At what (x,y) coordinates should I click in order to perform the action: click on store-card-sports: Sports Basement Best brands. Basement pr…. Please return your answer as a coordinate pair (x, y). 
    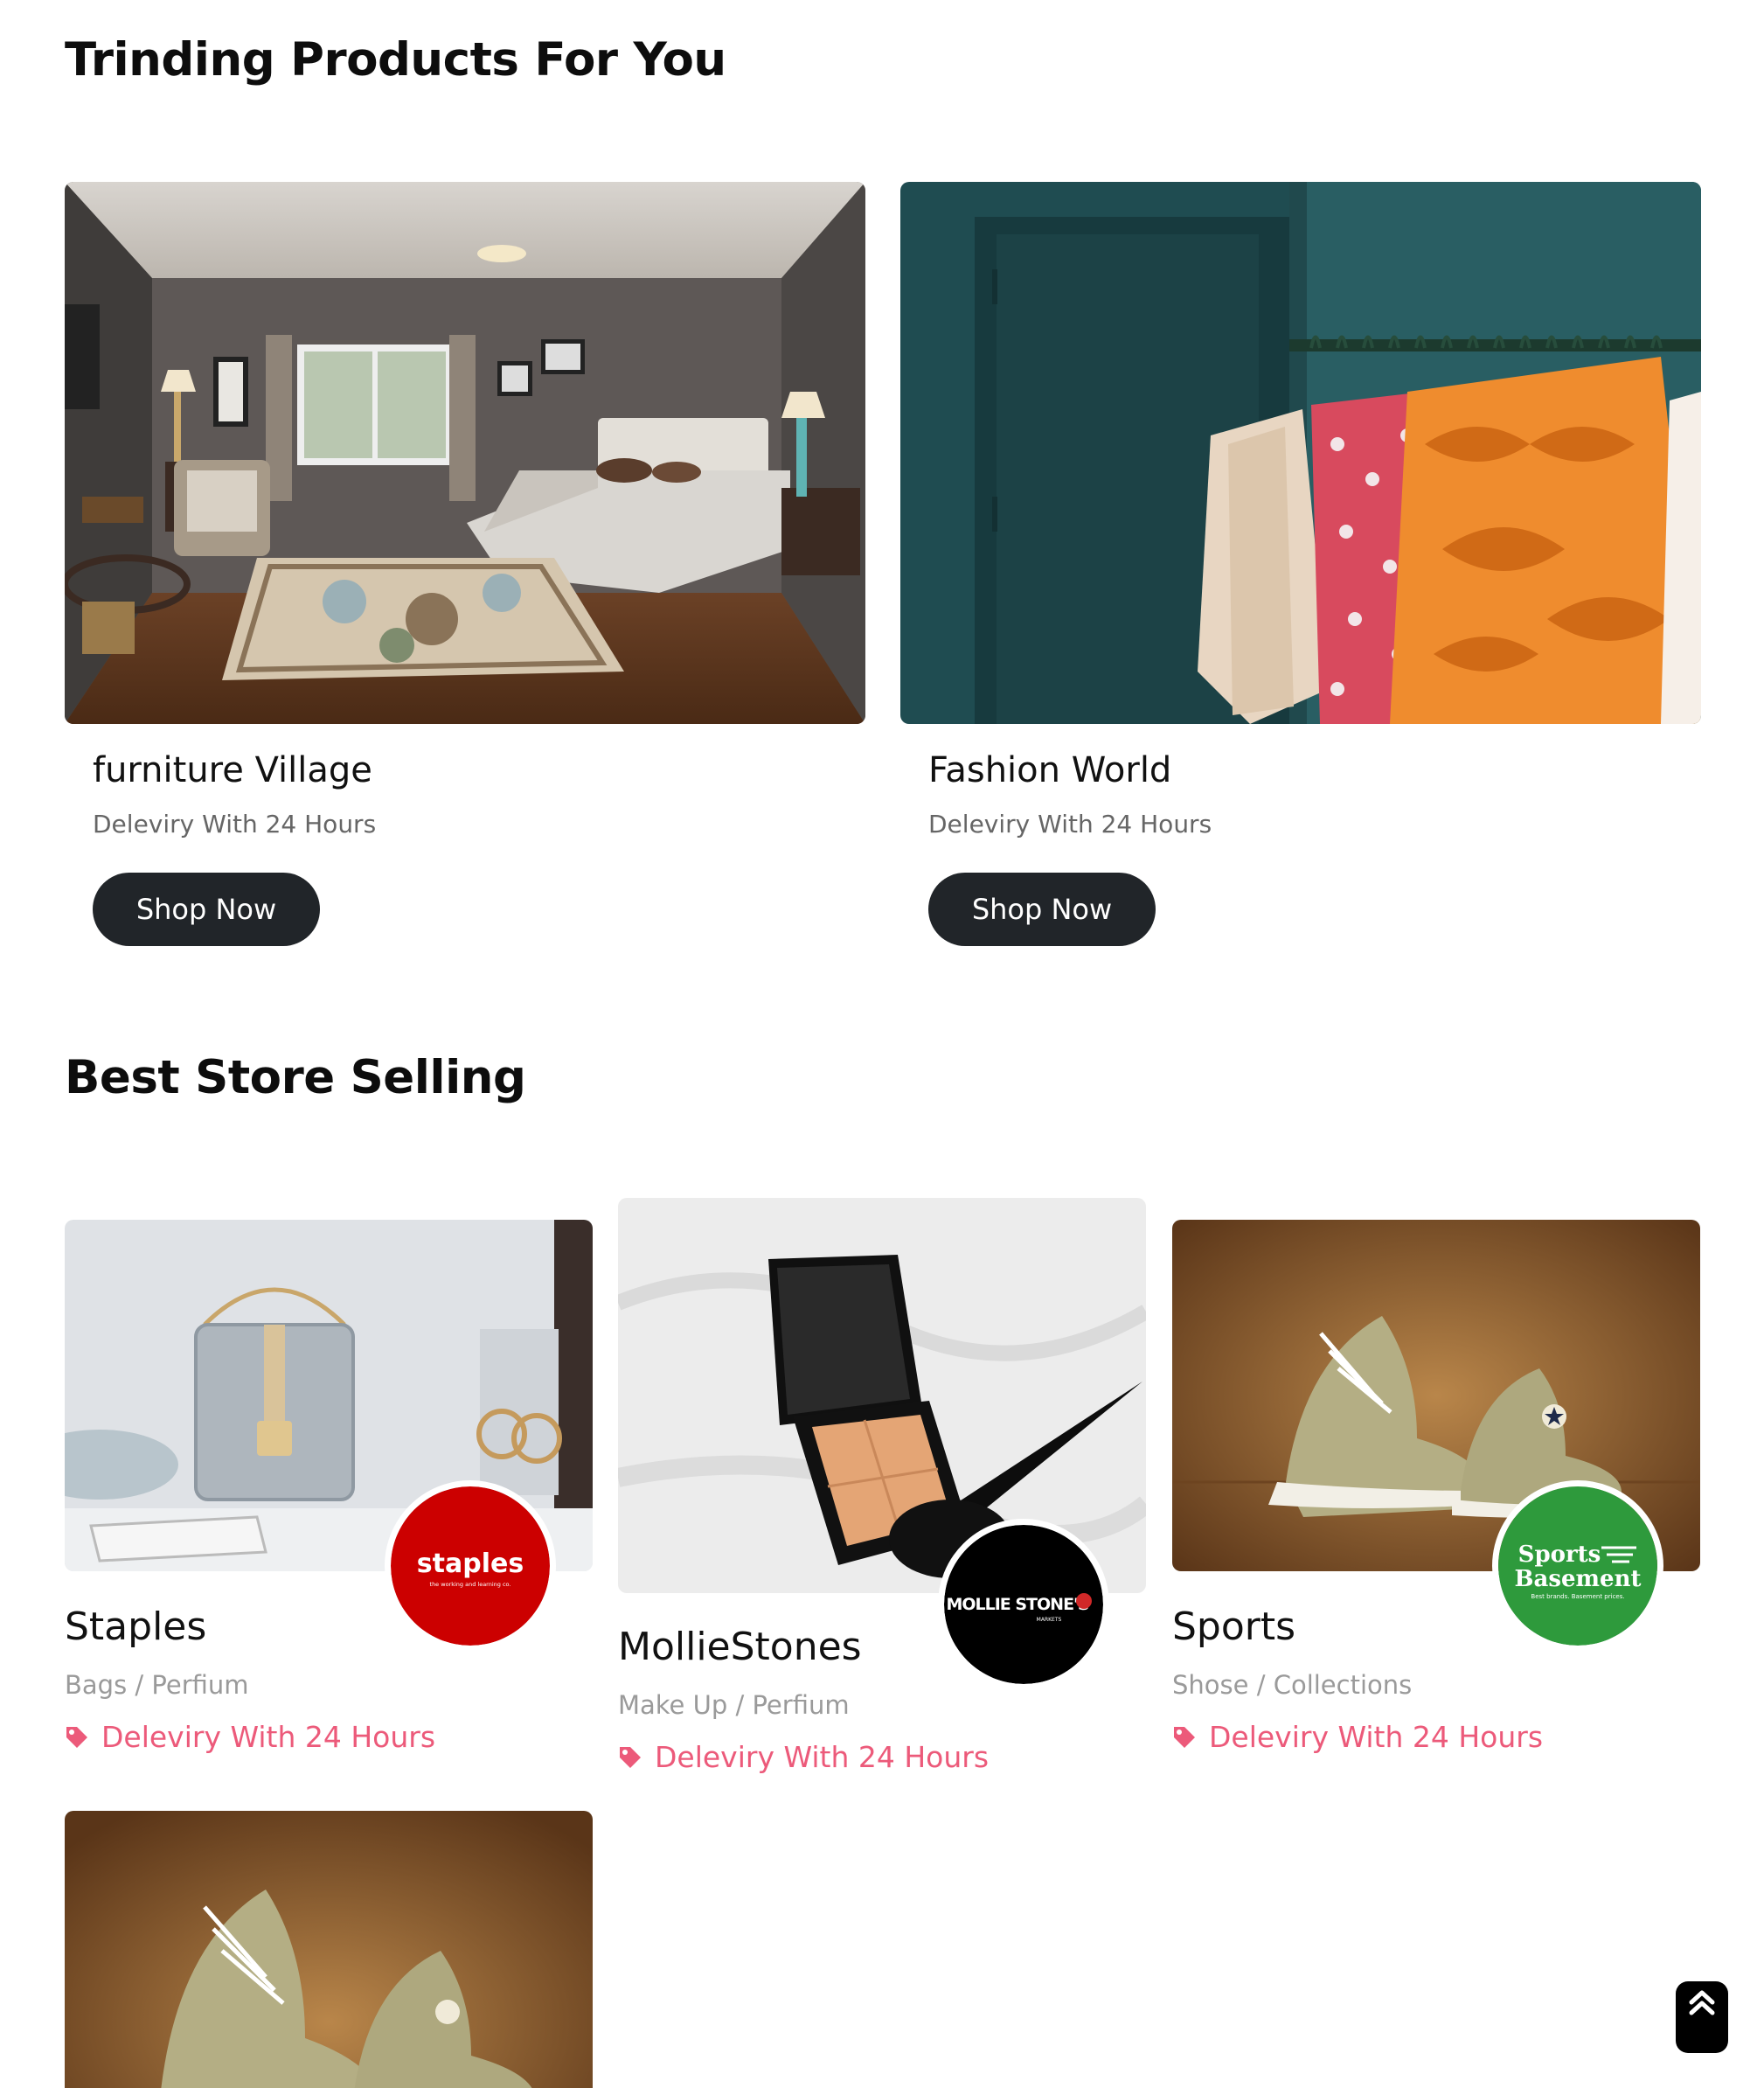
    Looking at the image, I should click on (1436, 1500).